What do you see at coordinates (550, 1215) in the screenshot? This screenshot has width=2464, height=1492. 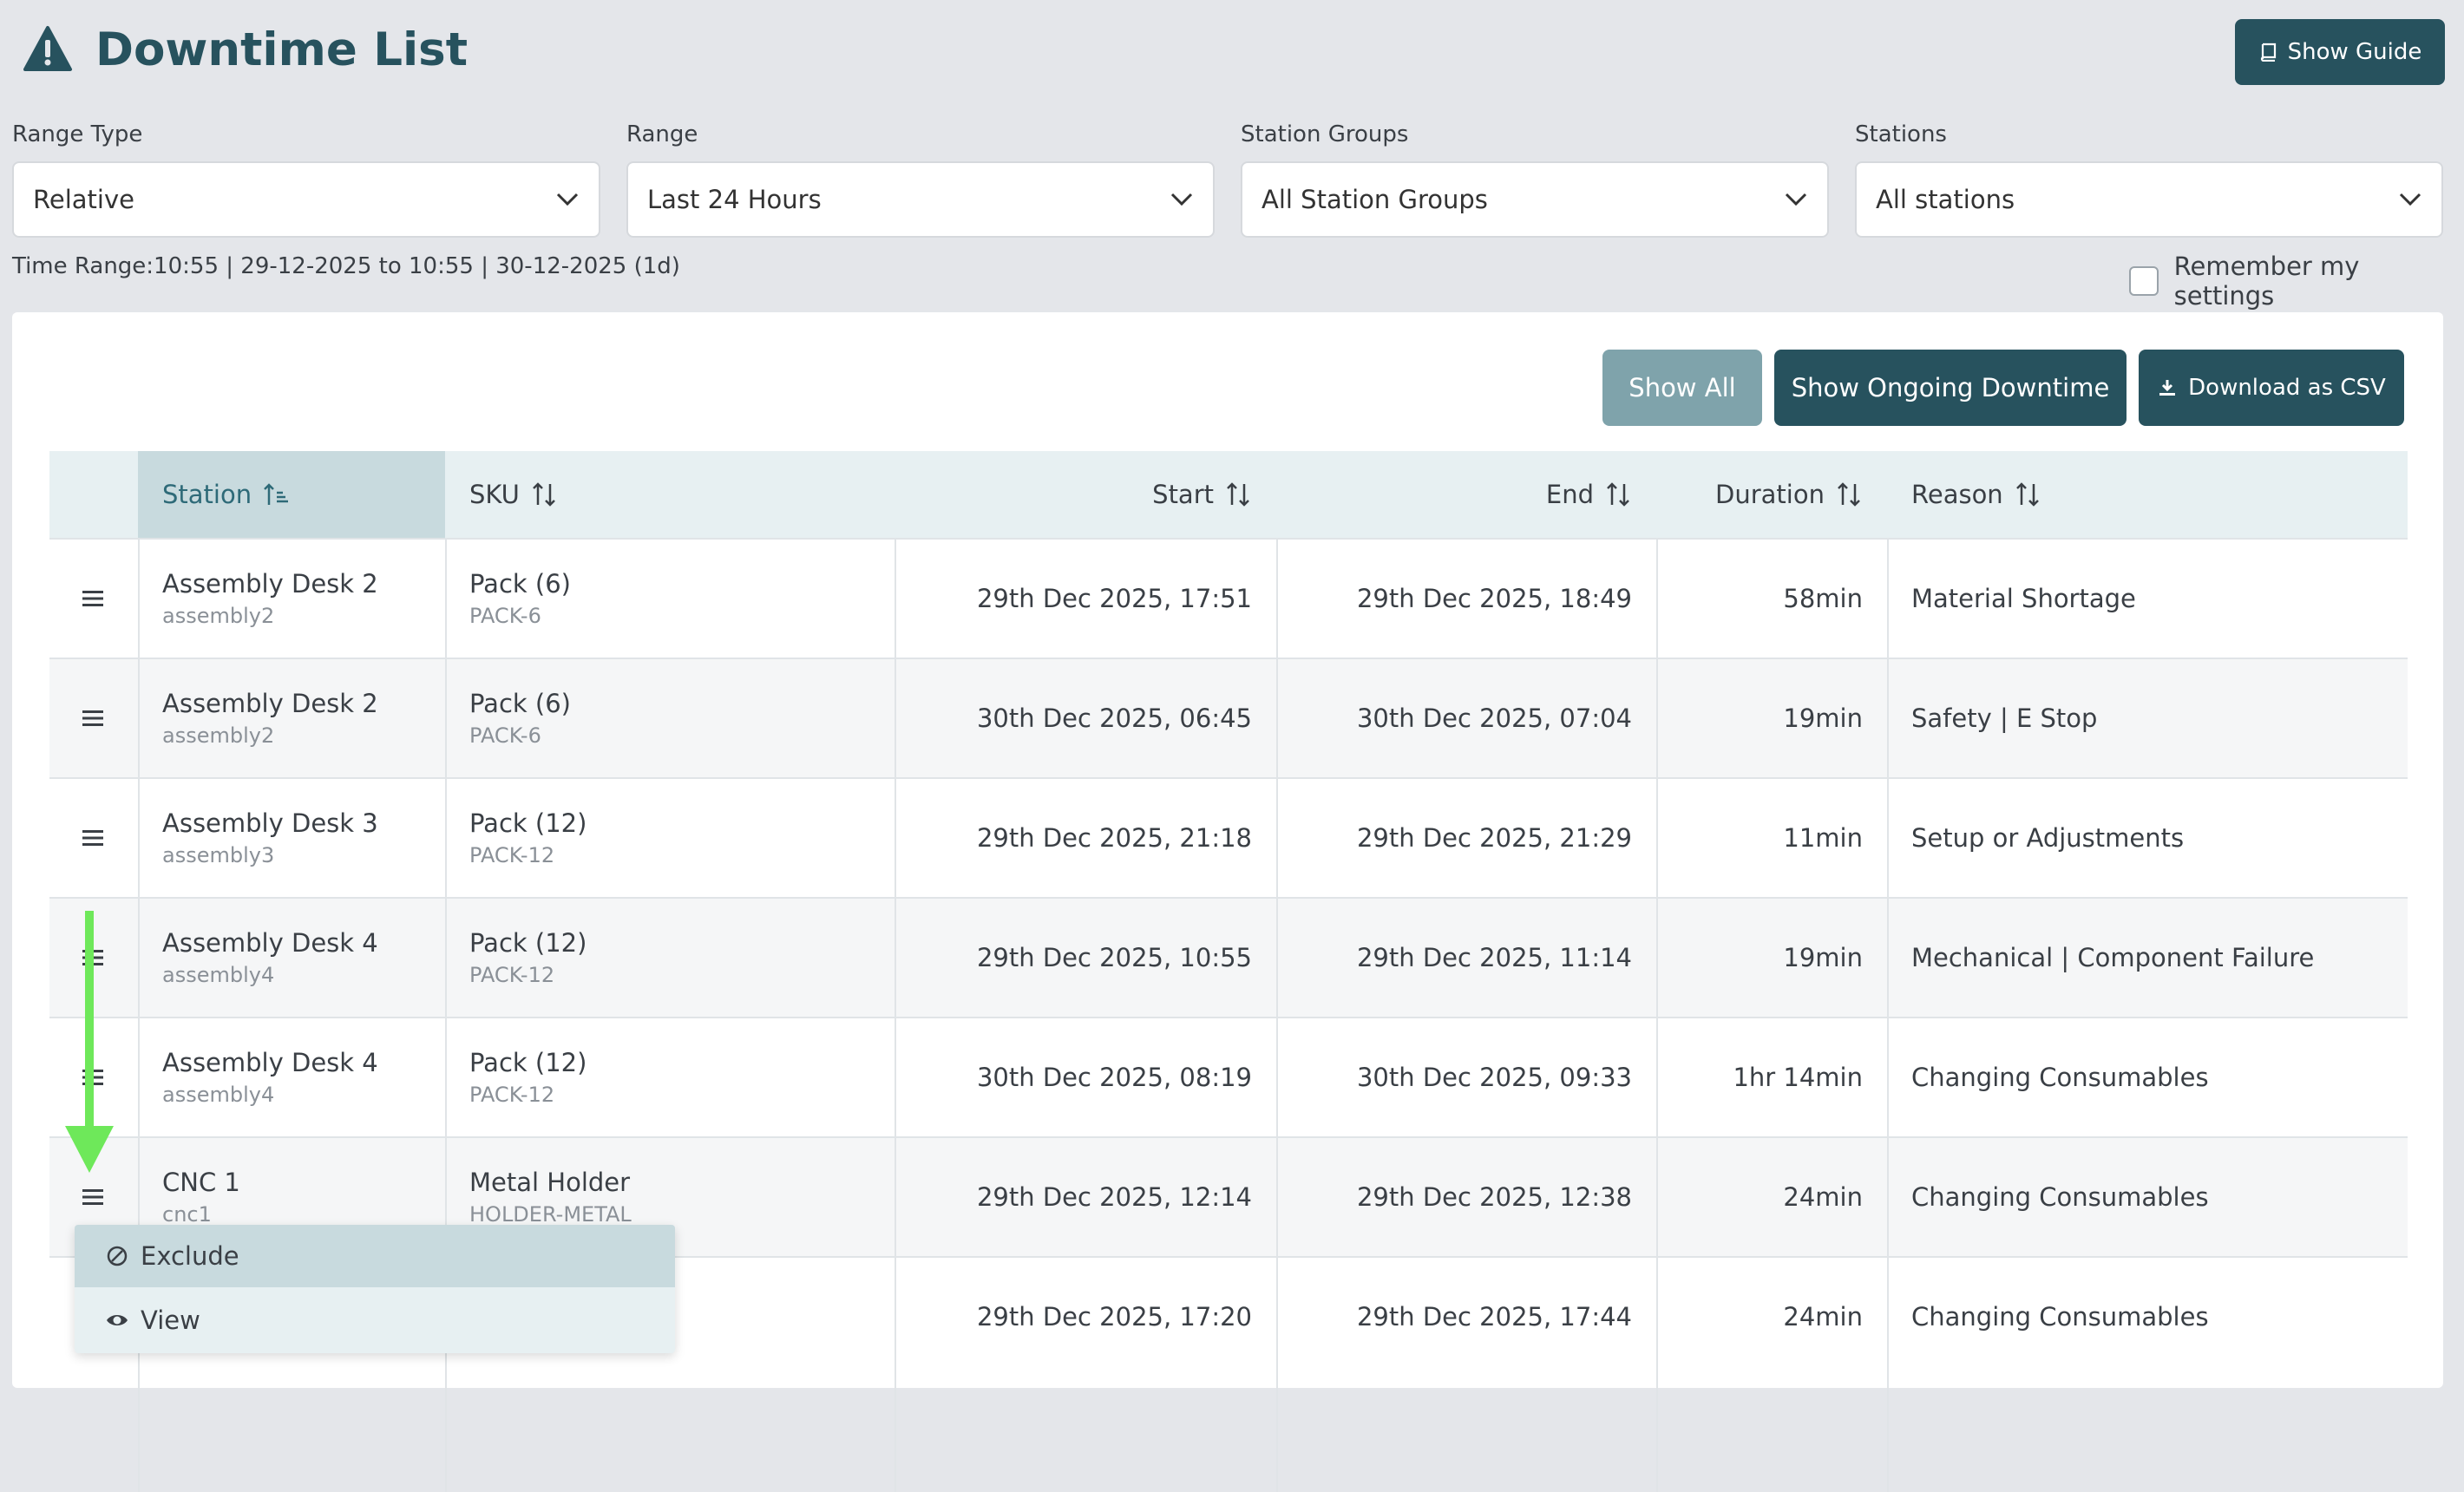 I see `sku-code: HOLDER-METAL` at bounding box center [550, 1215].